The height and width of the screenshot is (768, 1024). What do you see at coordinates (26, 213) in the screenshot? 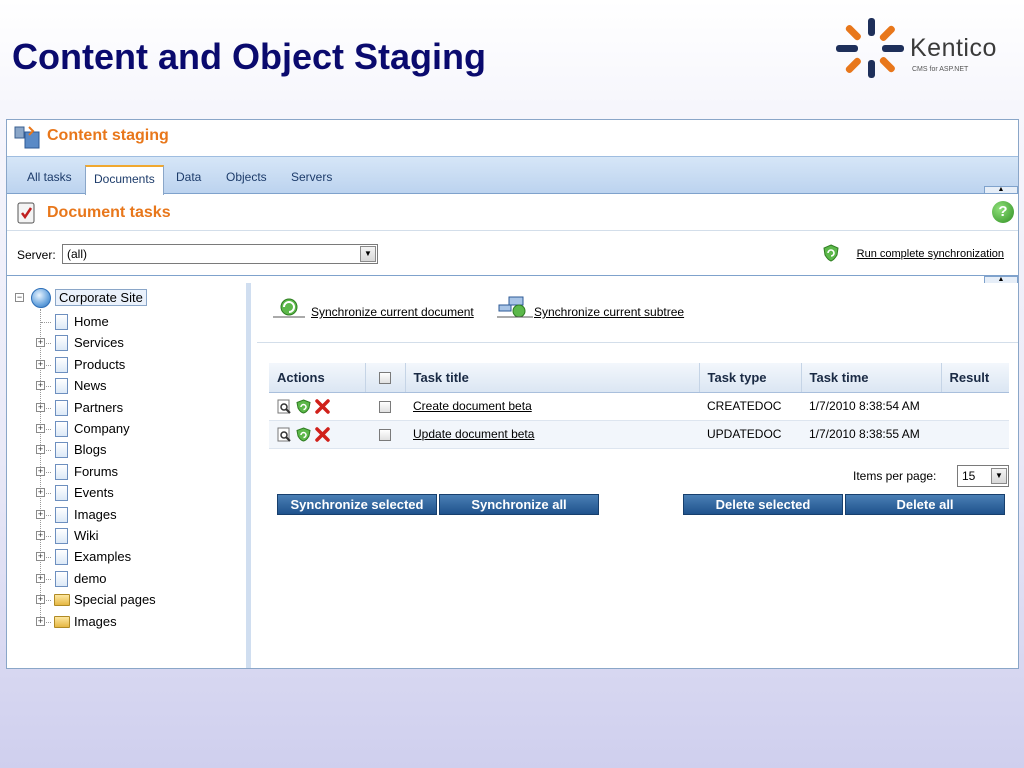
I see `document-tasks-icon` at bounding box center [26, 213].